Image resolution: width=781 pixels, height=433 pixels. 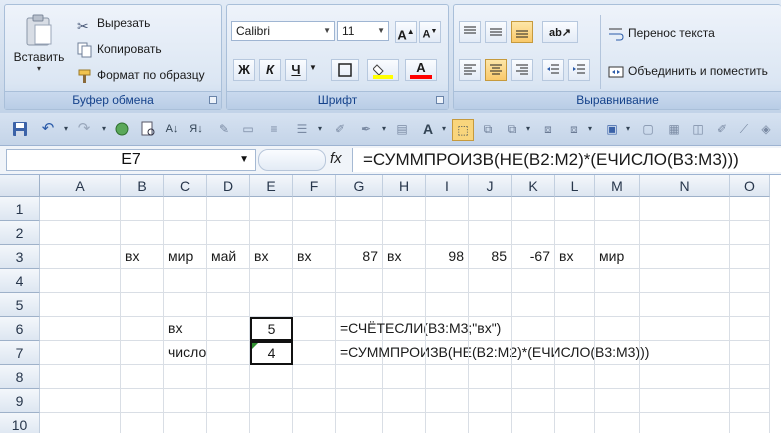 I want to click on cell-J7, so click(x=490, y=353).